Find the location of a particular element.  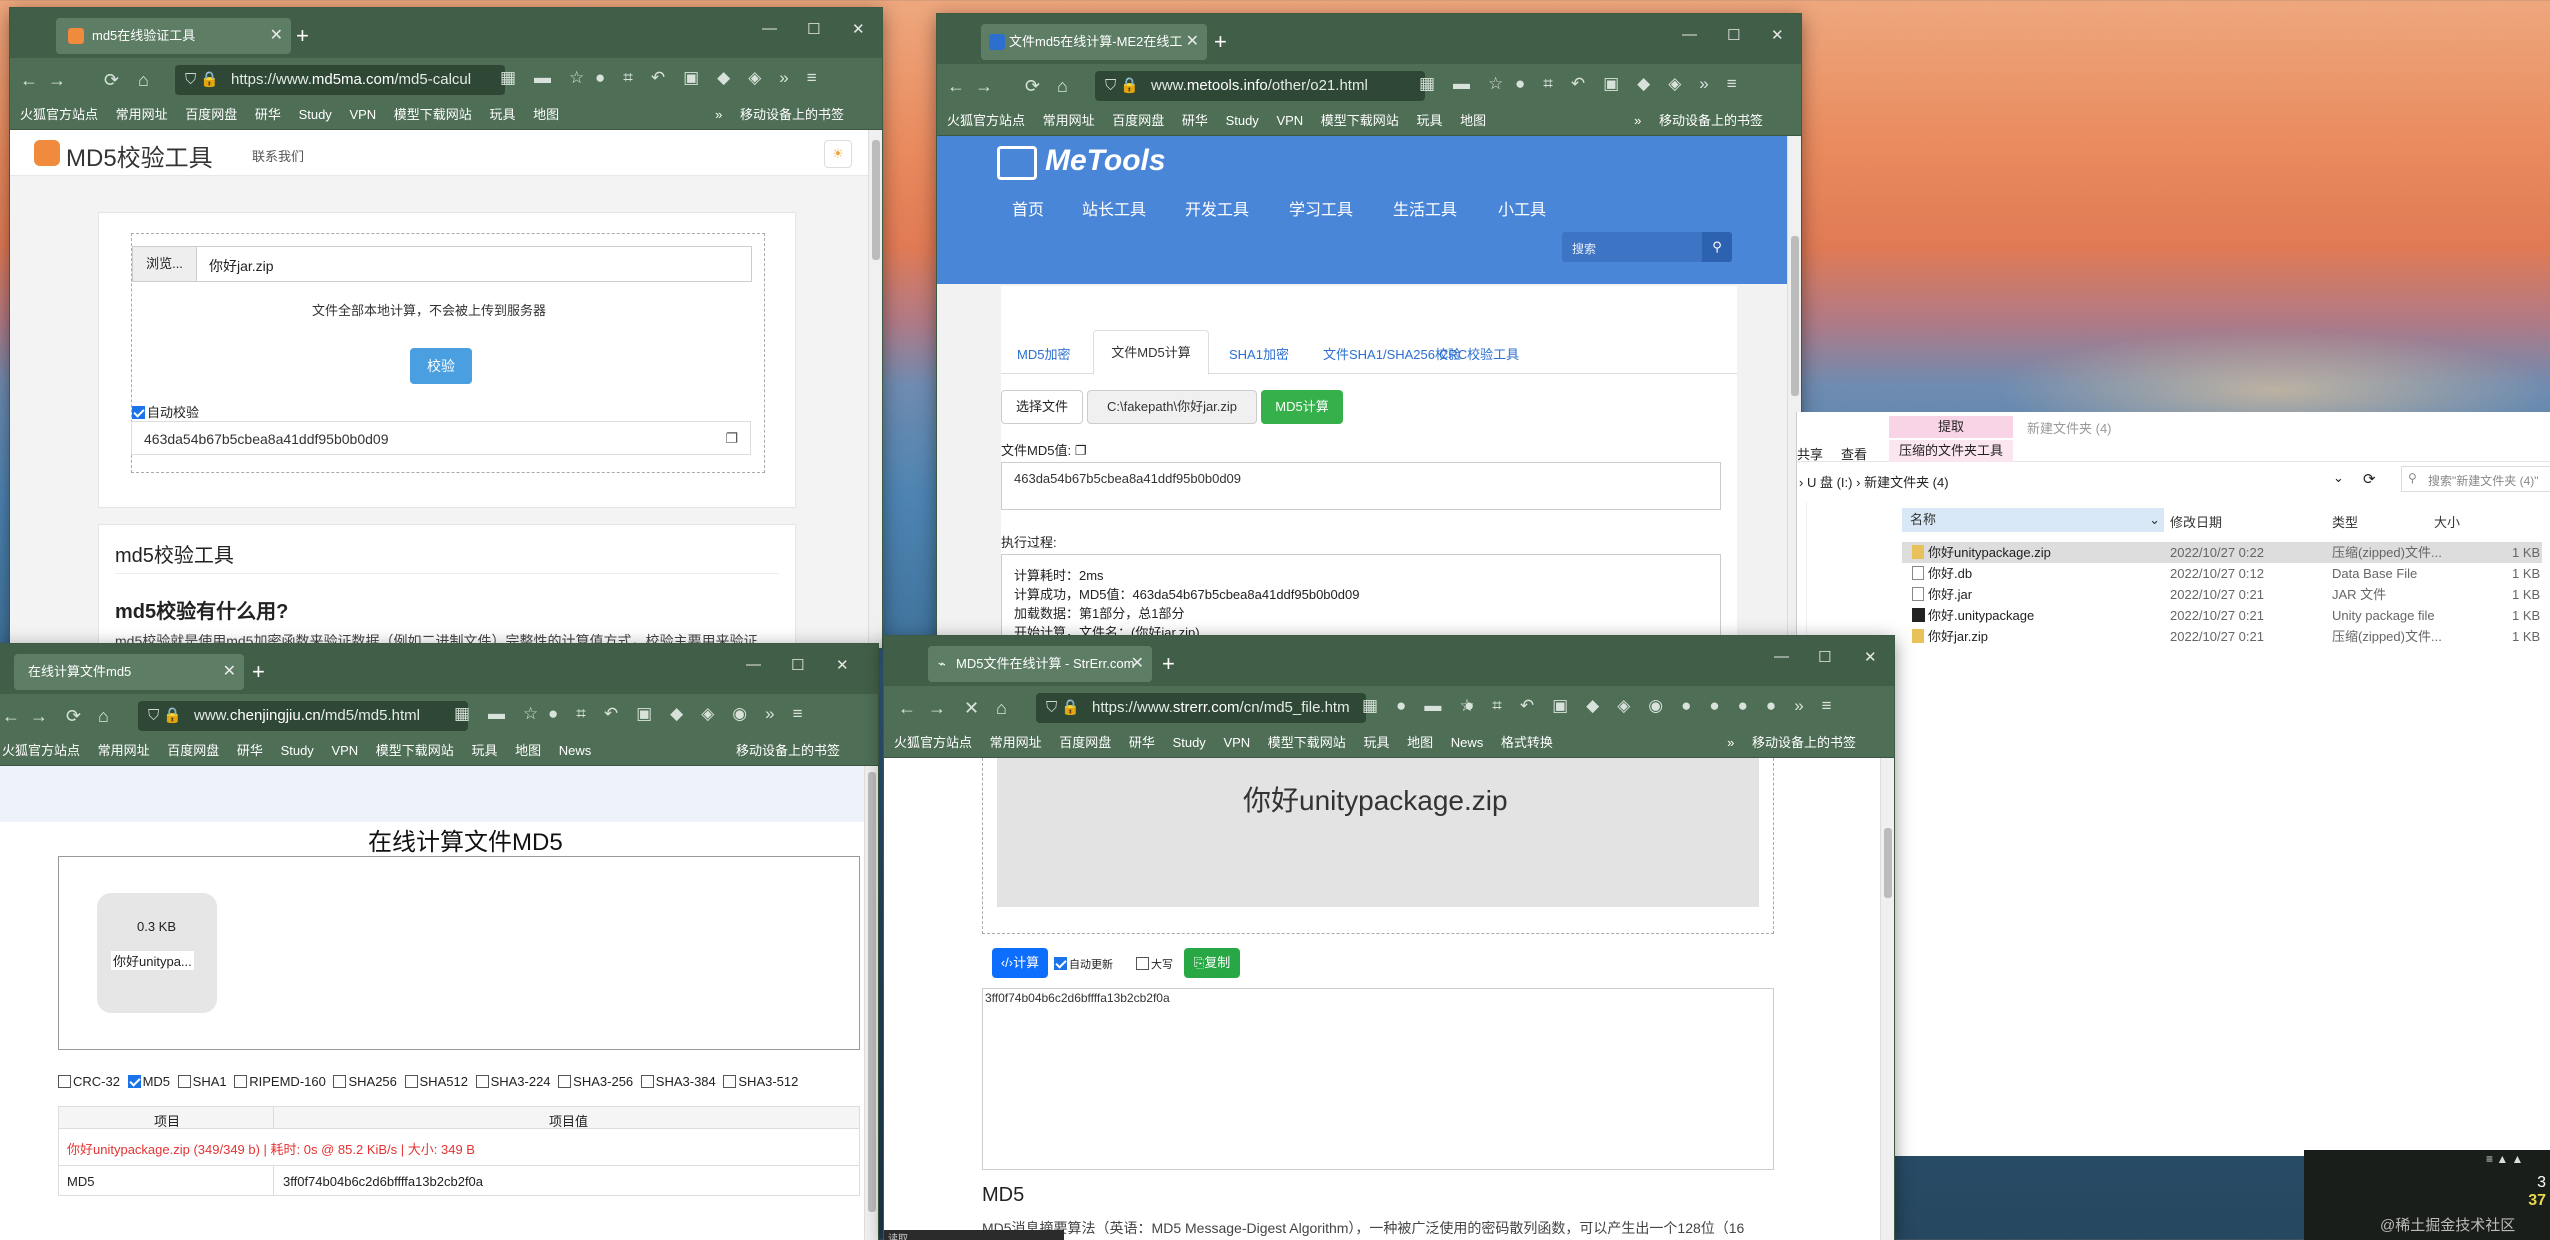

col-size-header: 大小 is located at coordinates (2447, 521).